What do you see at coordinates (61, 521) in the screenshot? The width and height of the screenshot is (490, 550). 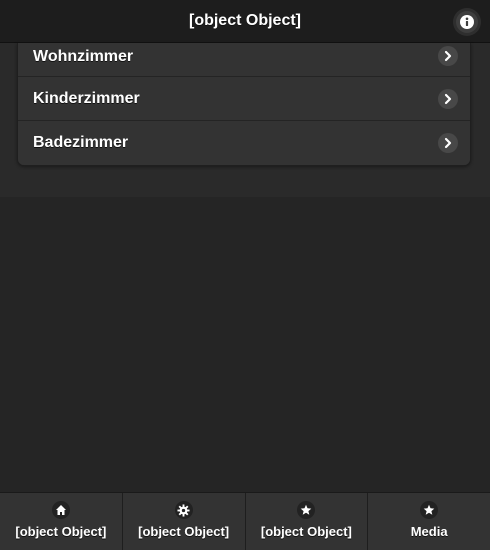 I see `nav-tab-home: [object Object]` at bounding box center [61, 521].